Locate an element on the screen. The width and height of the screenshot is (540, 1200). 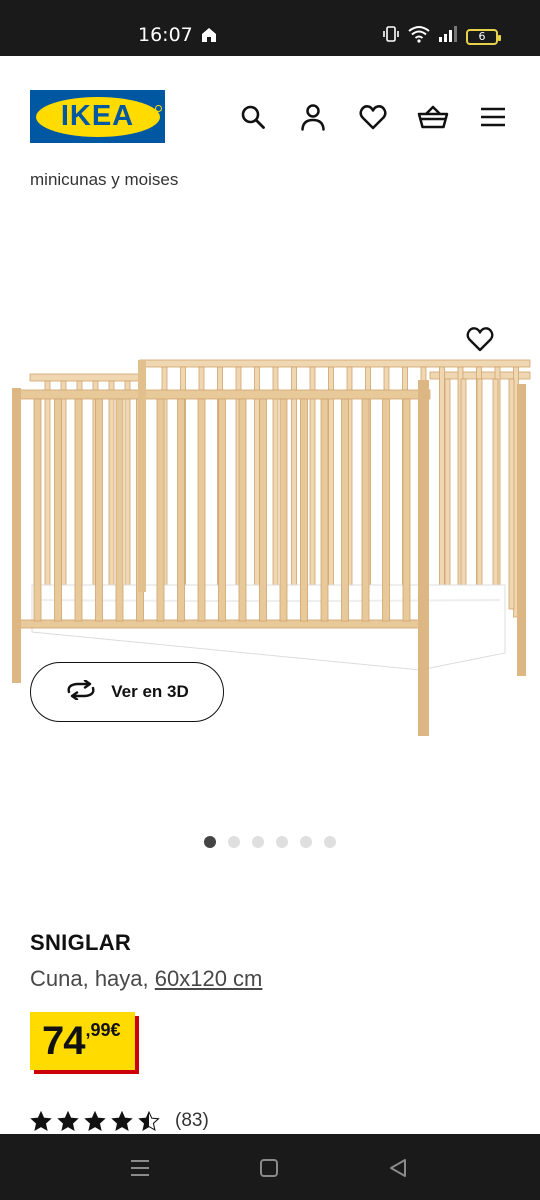
heart-icon is located at coordinates (373, 117).